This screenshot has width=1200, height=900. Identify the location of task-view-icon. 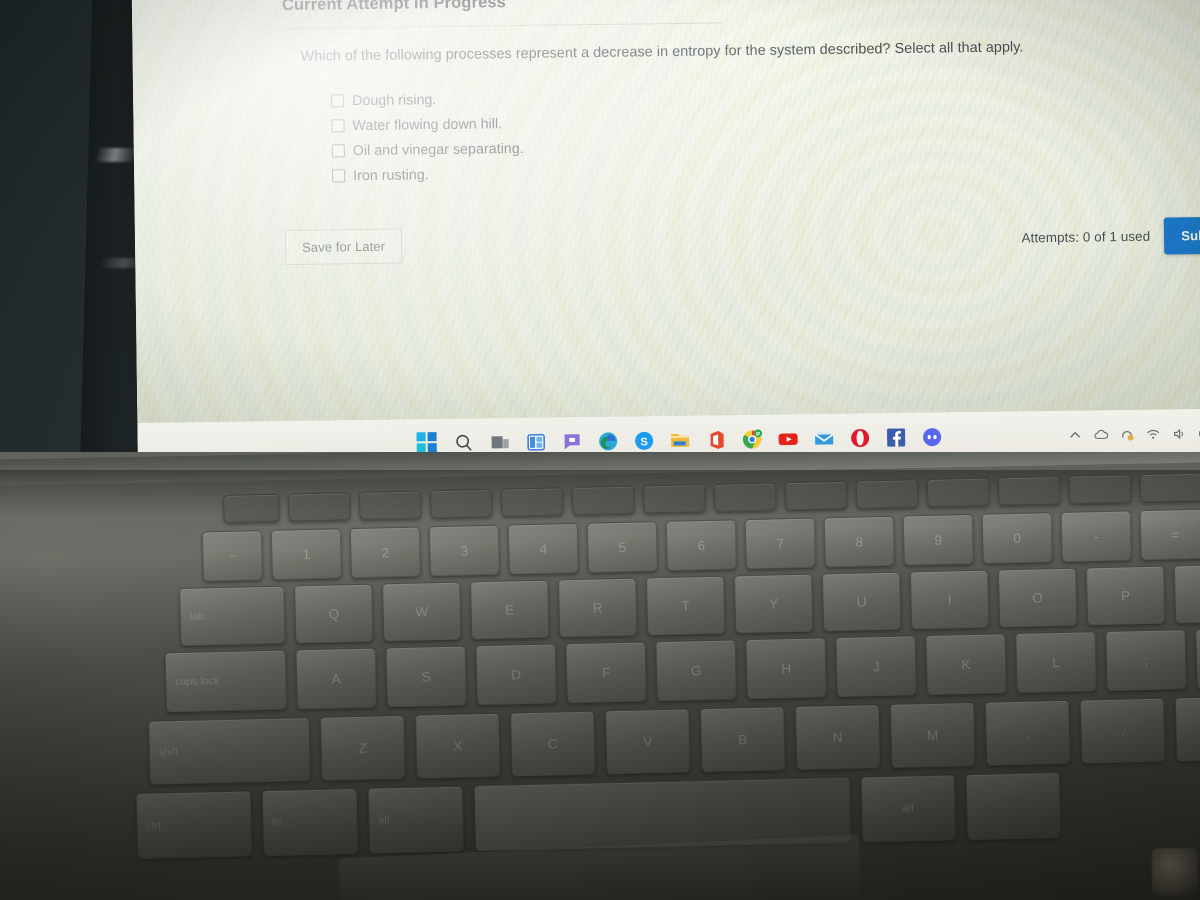
(500, 442).